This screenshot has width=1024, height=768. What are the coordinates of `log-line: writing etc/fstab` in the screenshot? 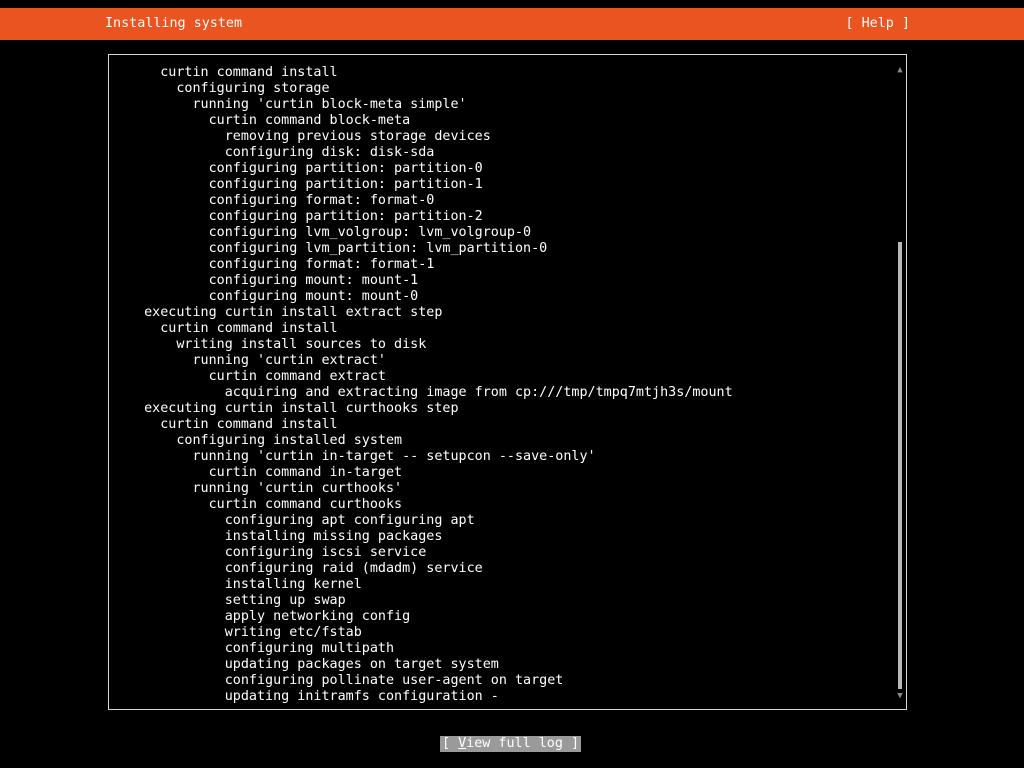 It's located at (245, 632).